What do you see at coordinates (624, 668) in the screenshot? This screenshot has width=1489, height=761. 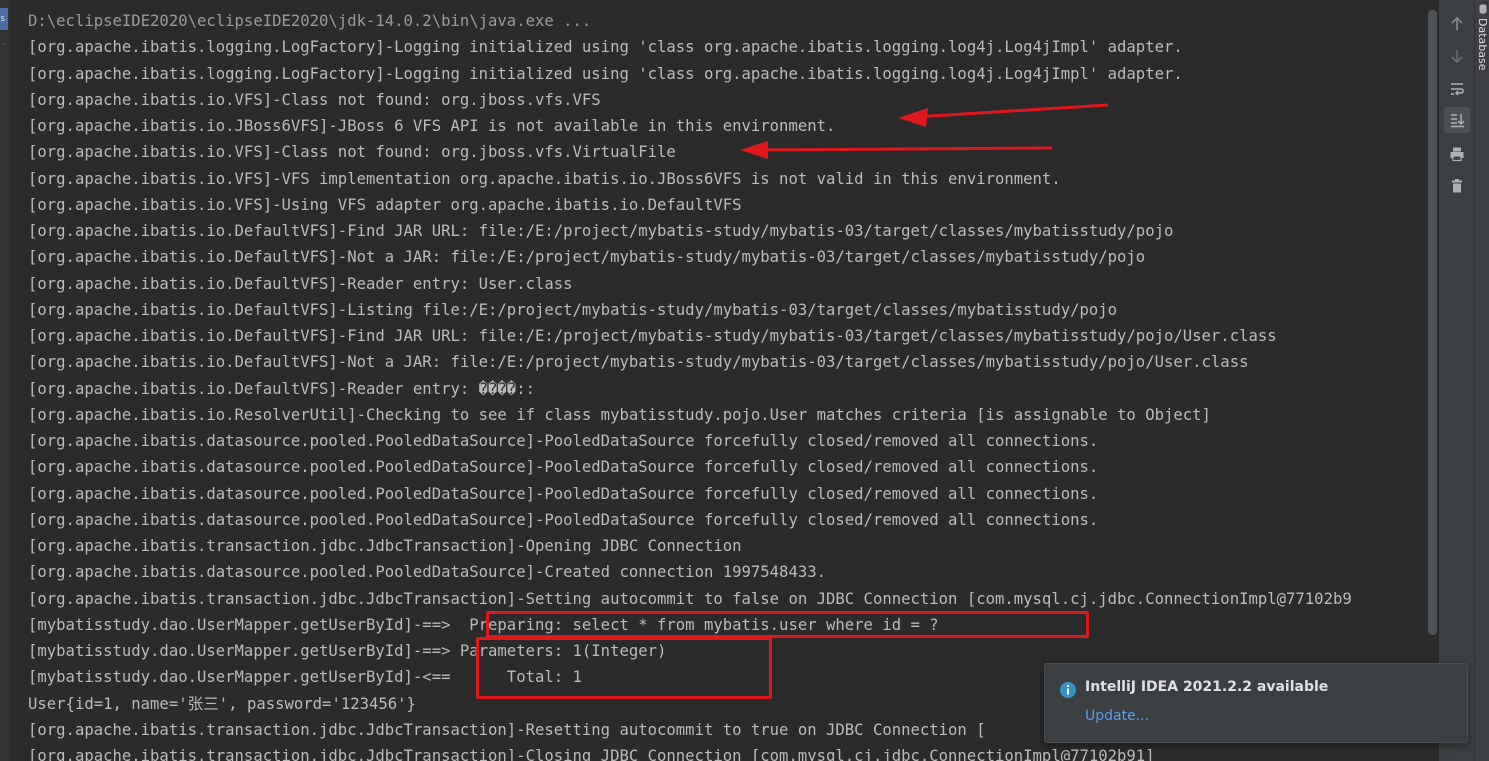 I see `annotation-box-parameters` at bounding box center [624, 668].